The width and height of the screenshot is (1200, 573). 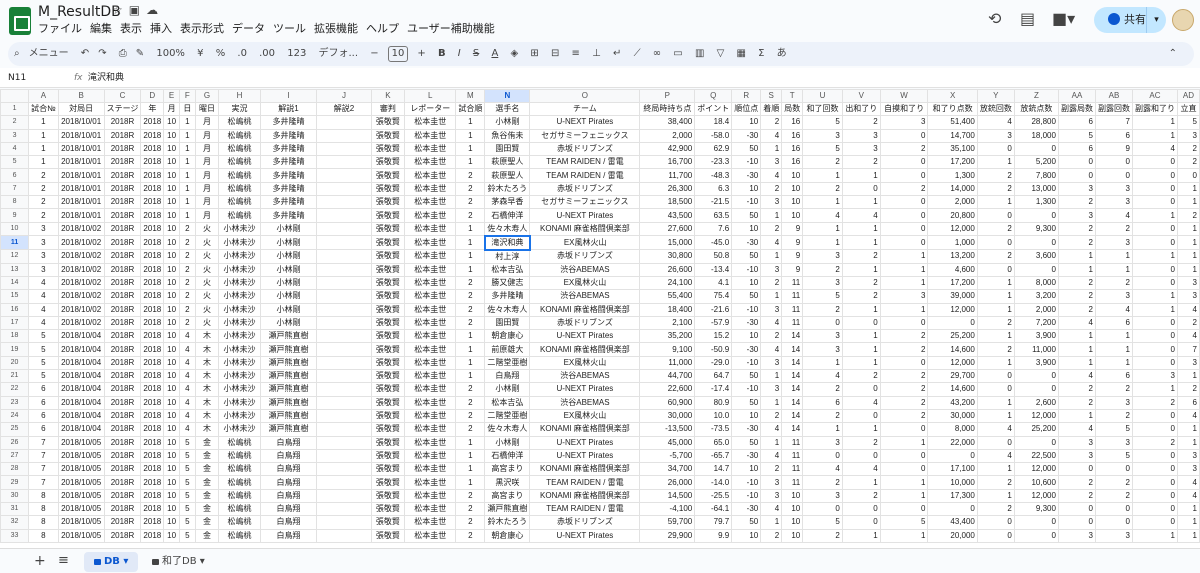 I want to click on cell: 二階堂亜樹, so click(x=507, y=363).